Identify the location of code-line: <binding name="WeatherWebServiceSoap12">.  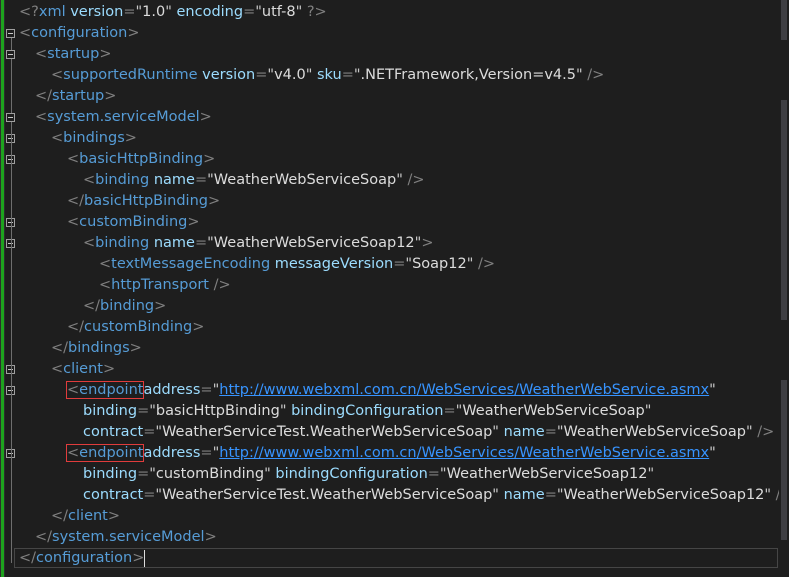
(258, 243).